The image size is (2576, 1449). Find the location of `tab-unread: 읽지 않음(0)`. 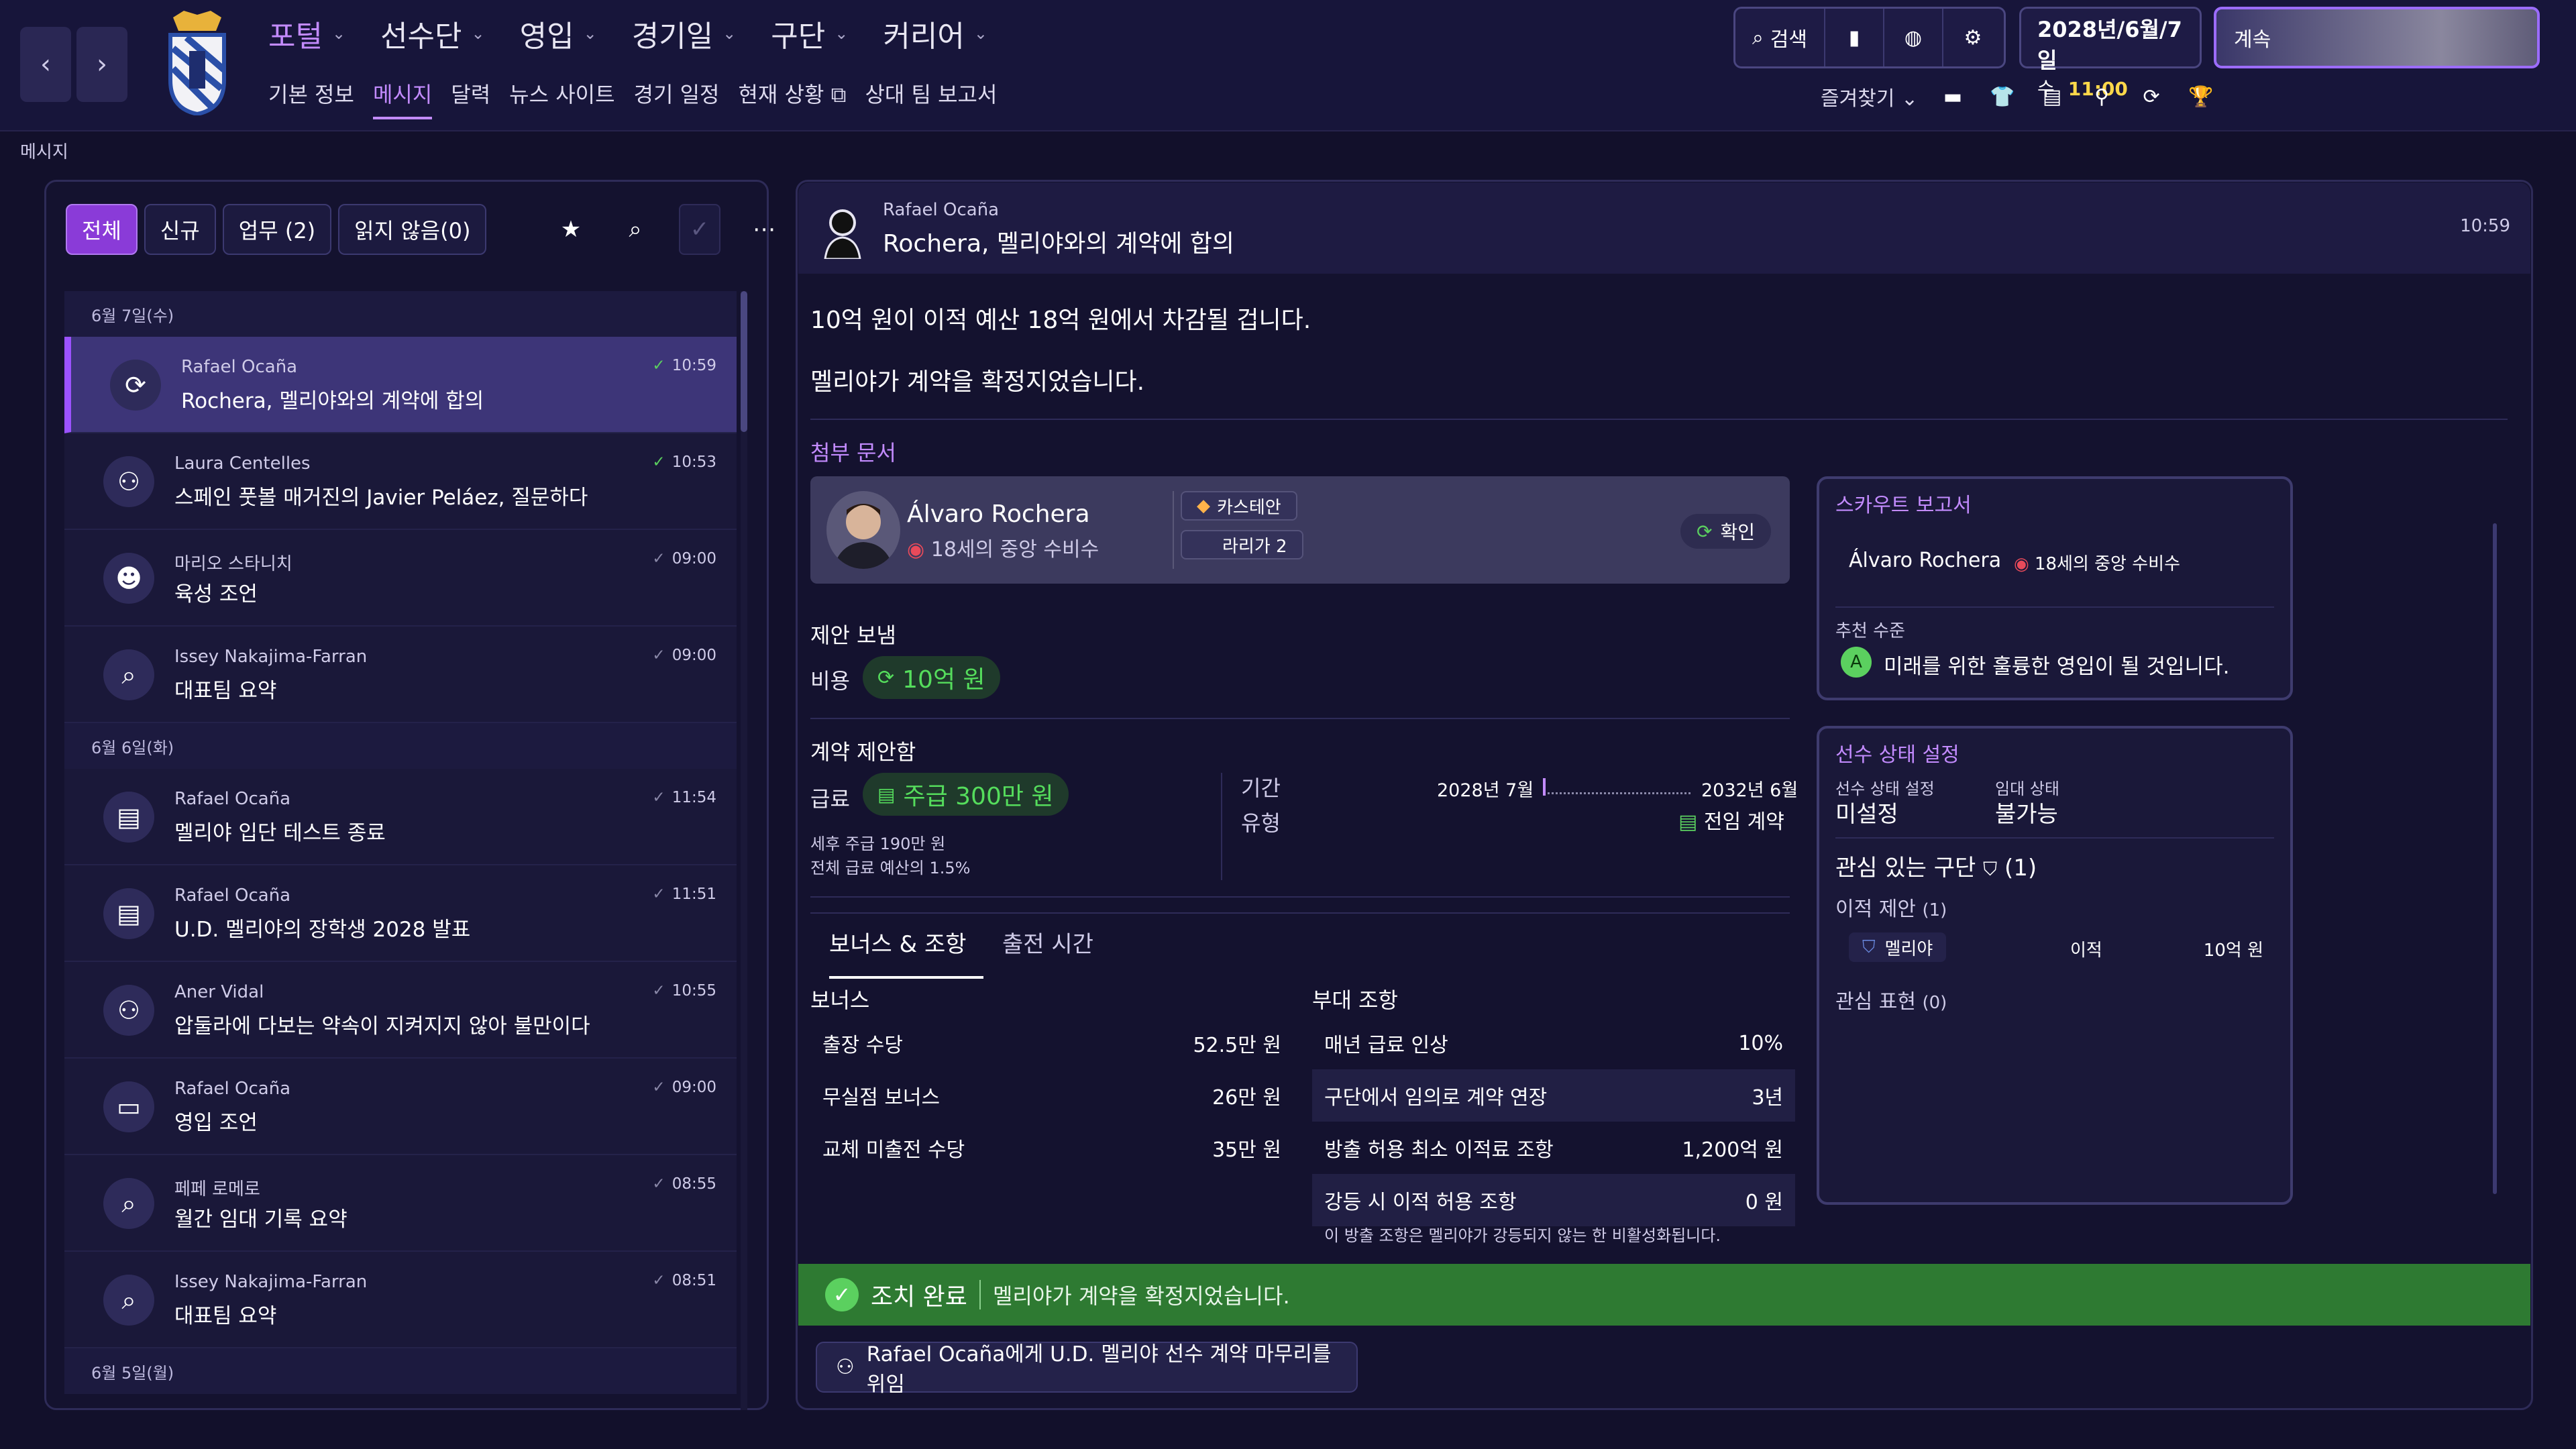

tab-unread: 읽지 않음(0) is located at coordinates (412, 229).